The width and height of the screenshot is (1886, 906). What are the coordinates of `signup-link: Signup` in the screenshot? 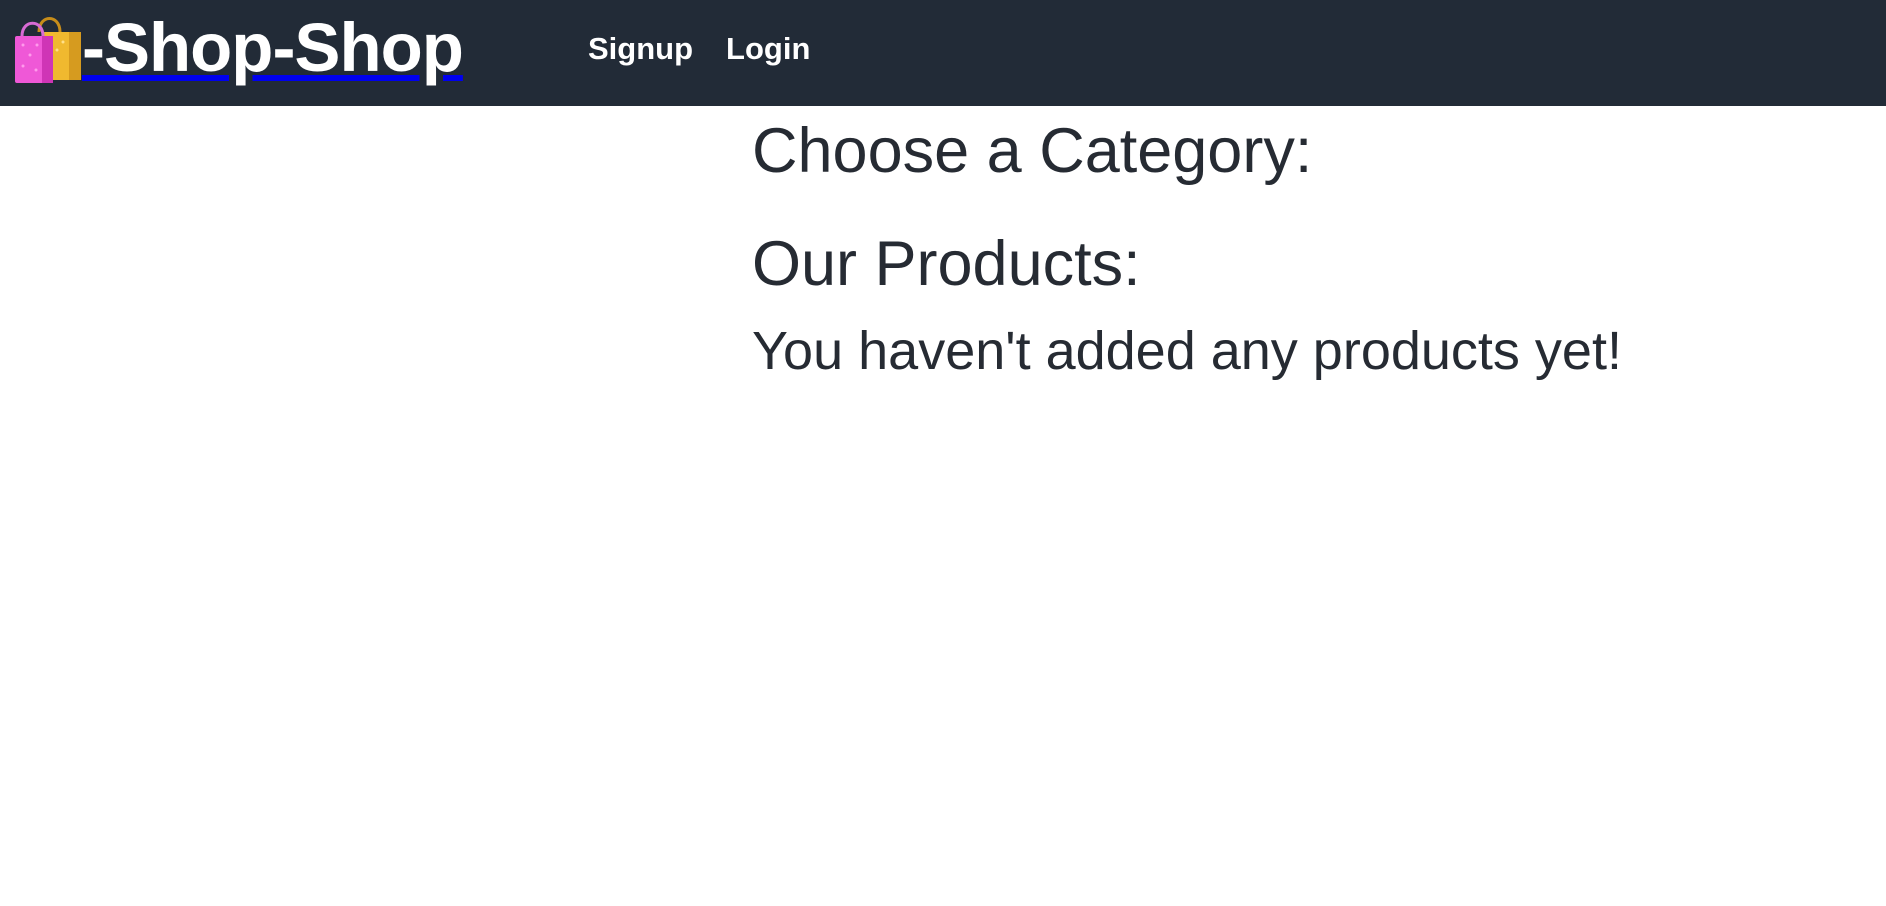 It's located at (640, 49).